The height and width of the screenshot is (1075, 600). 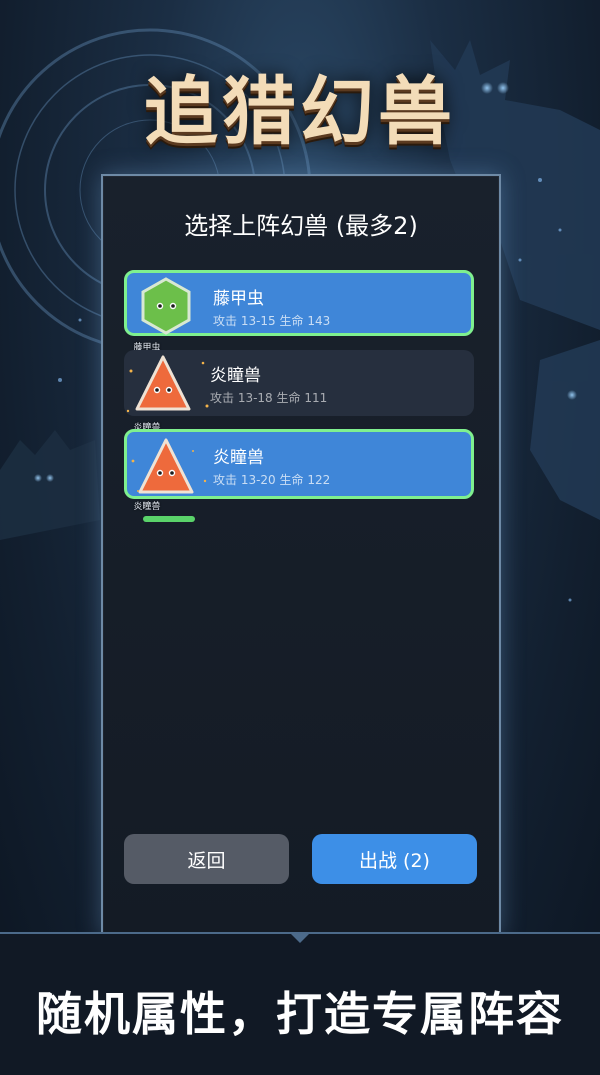 I want to click on beast-stats: 攻击 13-18 生命 111, so click(x=269, y=398).